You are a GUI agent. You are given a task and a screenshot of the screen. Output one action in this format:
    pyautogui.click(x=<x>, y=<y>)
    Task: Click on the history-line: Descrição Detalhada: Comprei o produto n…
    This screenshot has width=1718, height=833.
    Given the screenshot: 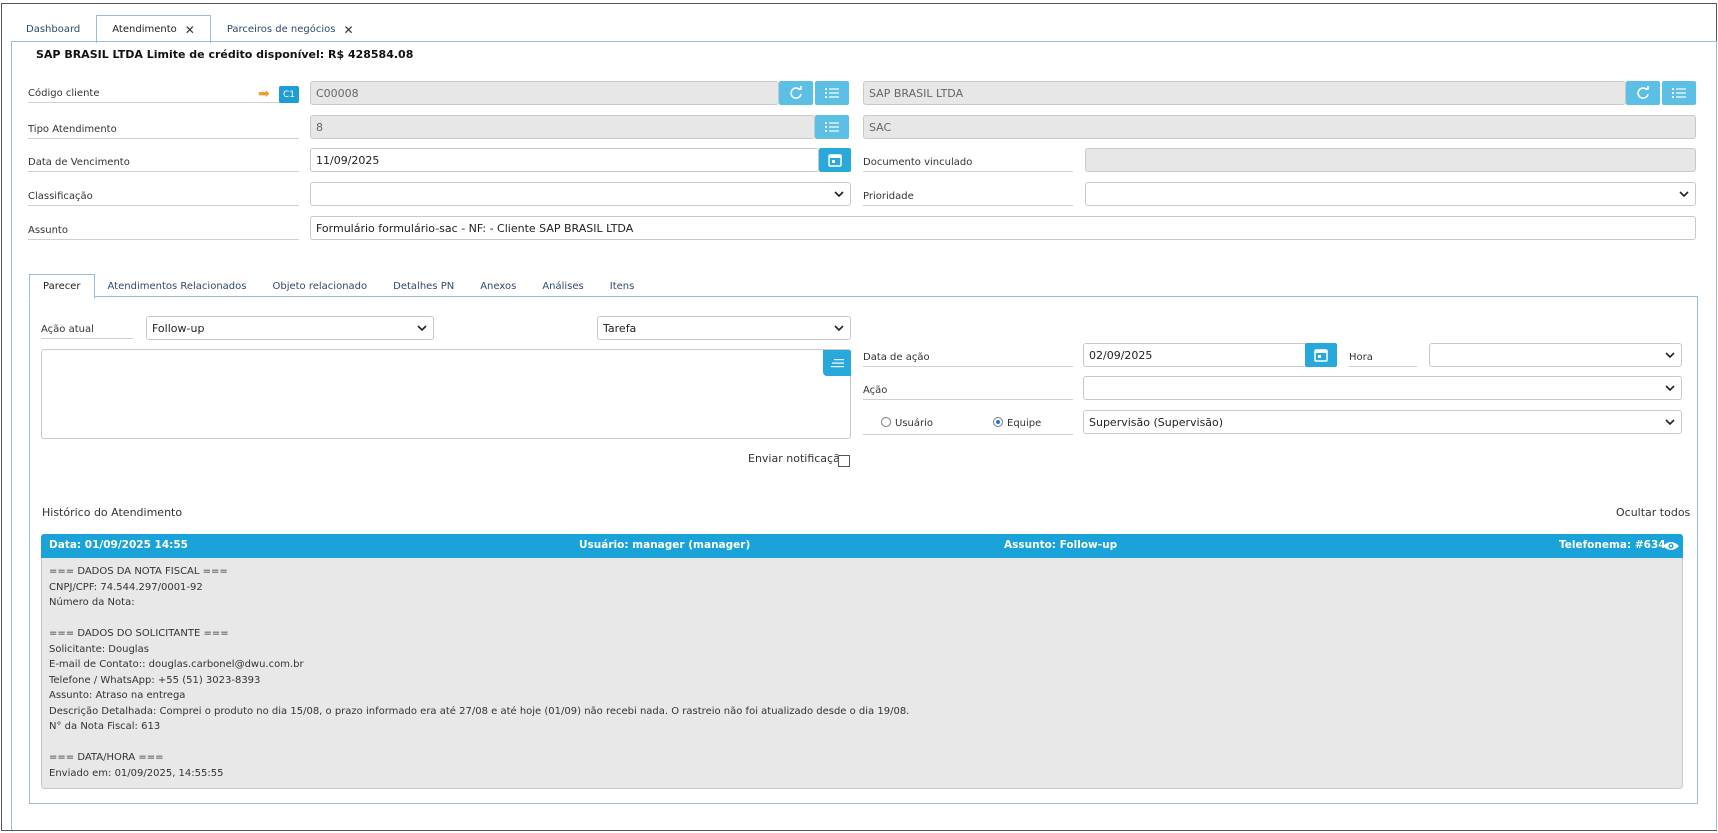 What is the action you would take?
    pyautogui.click(x=479, y=711)
    